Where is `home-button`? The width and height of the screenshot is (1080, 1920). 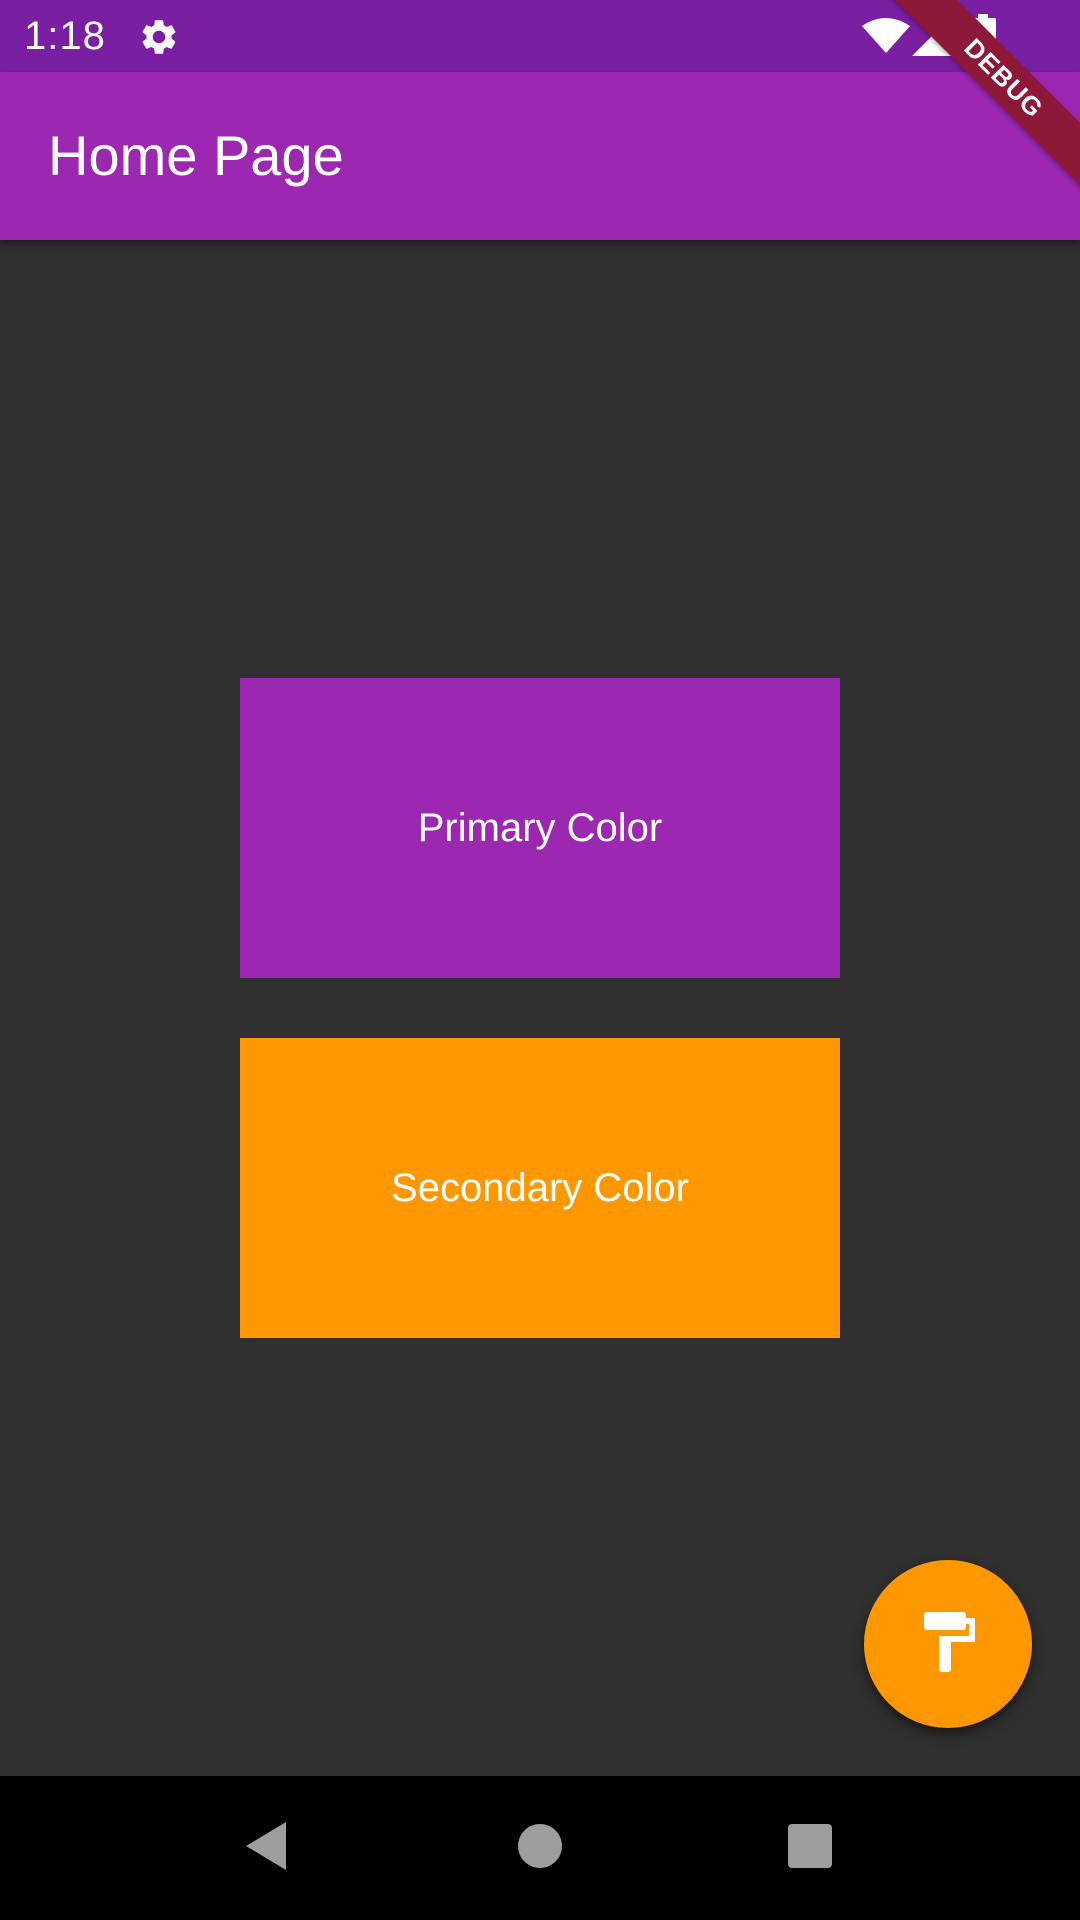
home-button is located at coordinates (540, 1848).